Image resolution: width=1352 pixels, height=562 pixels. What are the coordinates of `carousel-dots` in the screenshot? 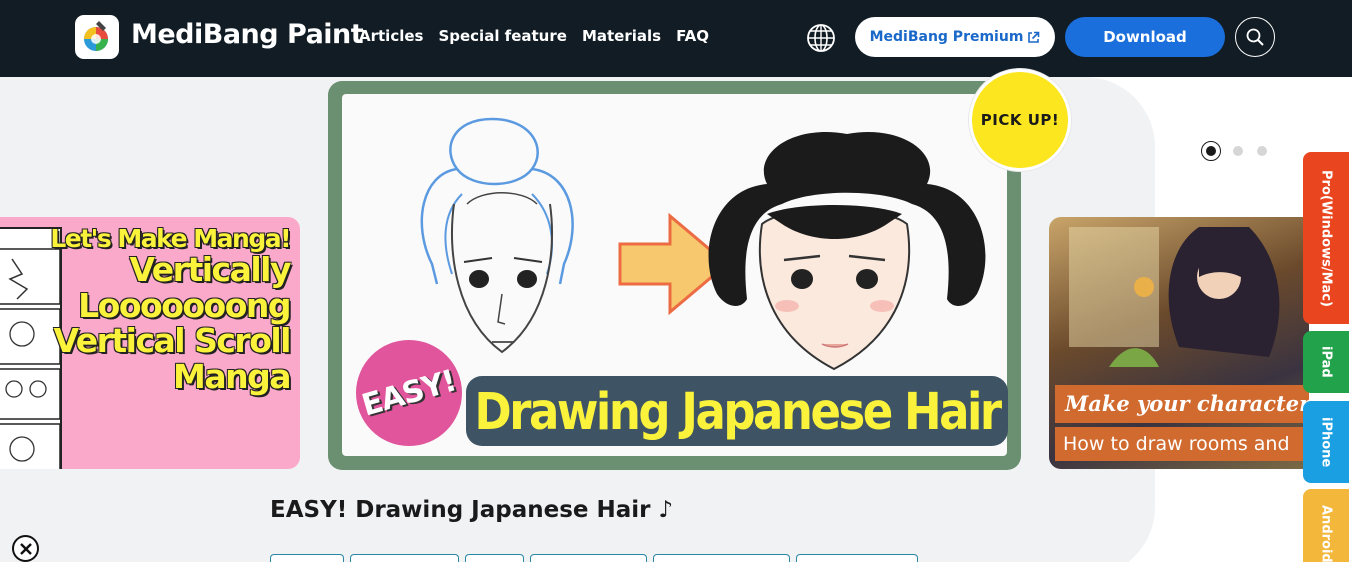 It's located at (1234, 151).